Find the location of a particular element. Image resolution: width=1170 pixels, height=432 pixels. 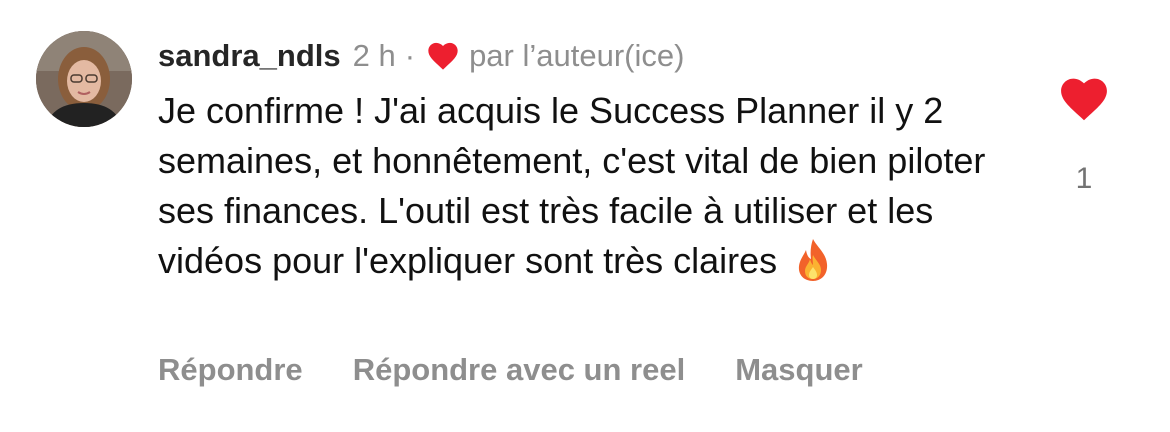

fire-icon is located at coordinates (813, 260).